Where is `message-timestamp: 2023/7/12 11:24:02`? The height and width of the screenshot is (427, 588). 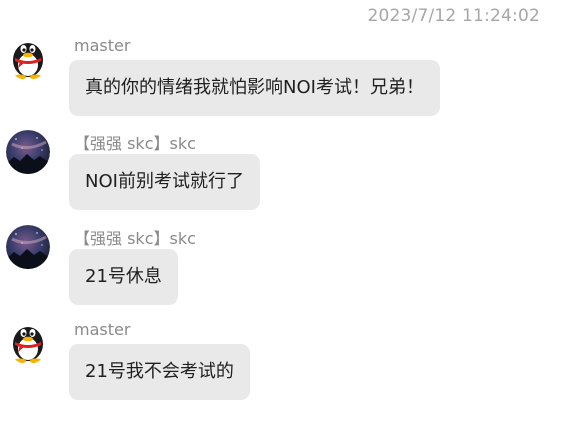 message-timestamp: 2023/7/12 11:24:02 is located at coordinates (453, 16).